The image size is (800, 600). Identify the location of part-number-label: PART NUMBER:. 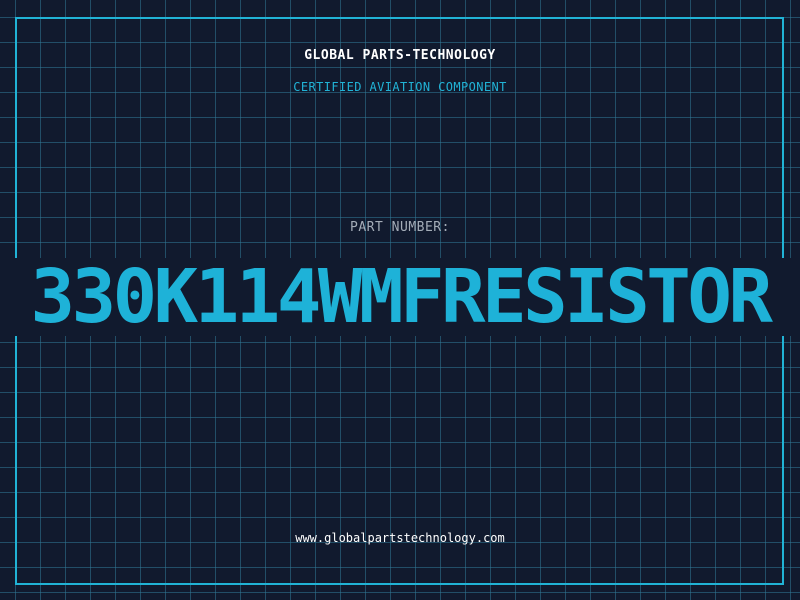
(400, 227).